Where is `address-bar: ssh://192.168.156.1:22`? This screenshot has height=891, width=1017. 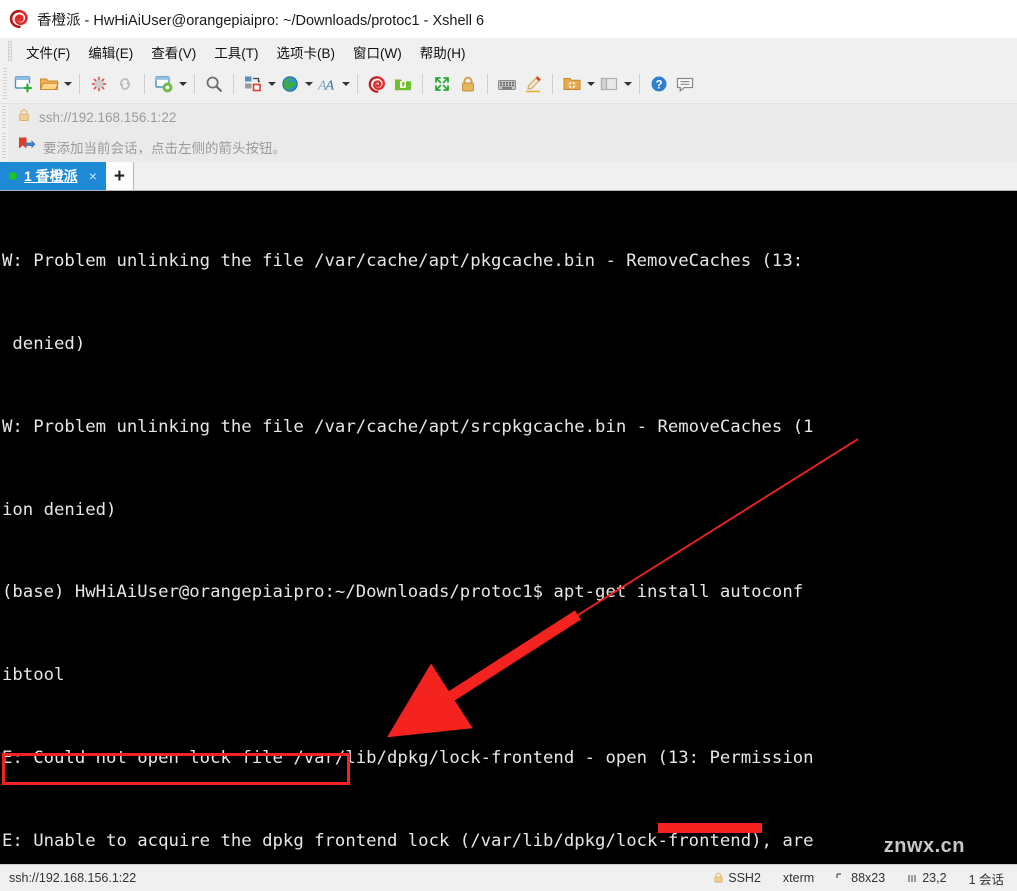 address-bar: ssh://192.168.156.1:22 is located at coordinates (508, 117).